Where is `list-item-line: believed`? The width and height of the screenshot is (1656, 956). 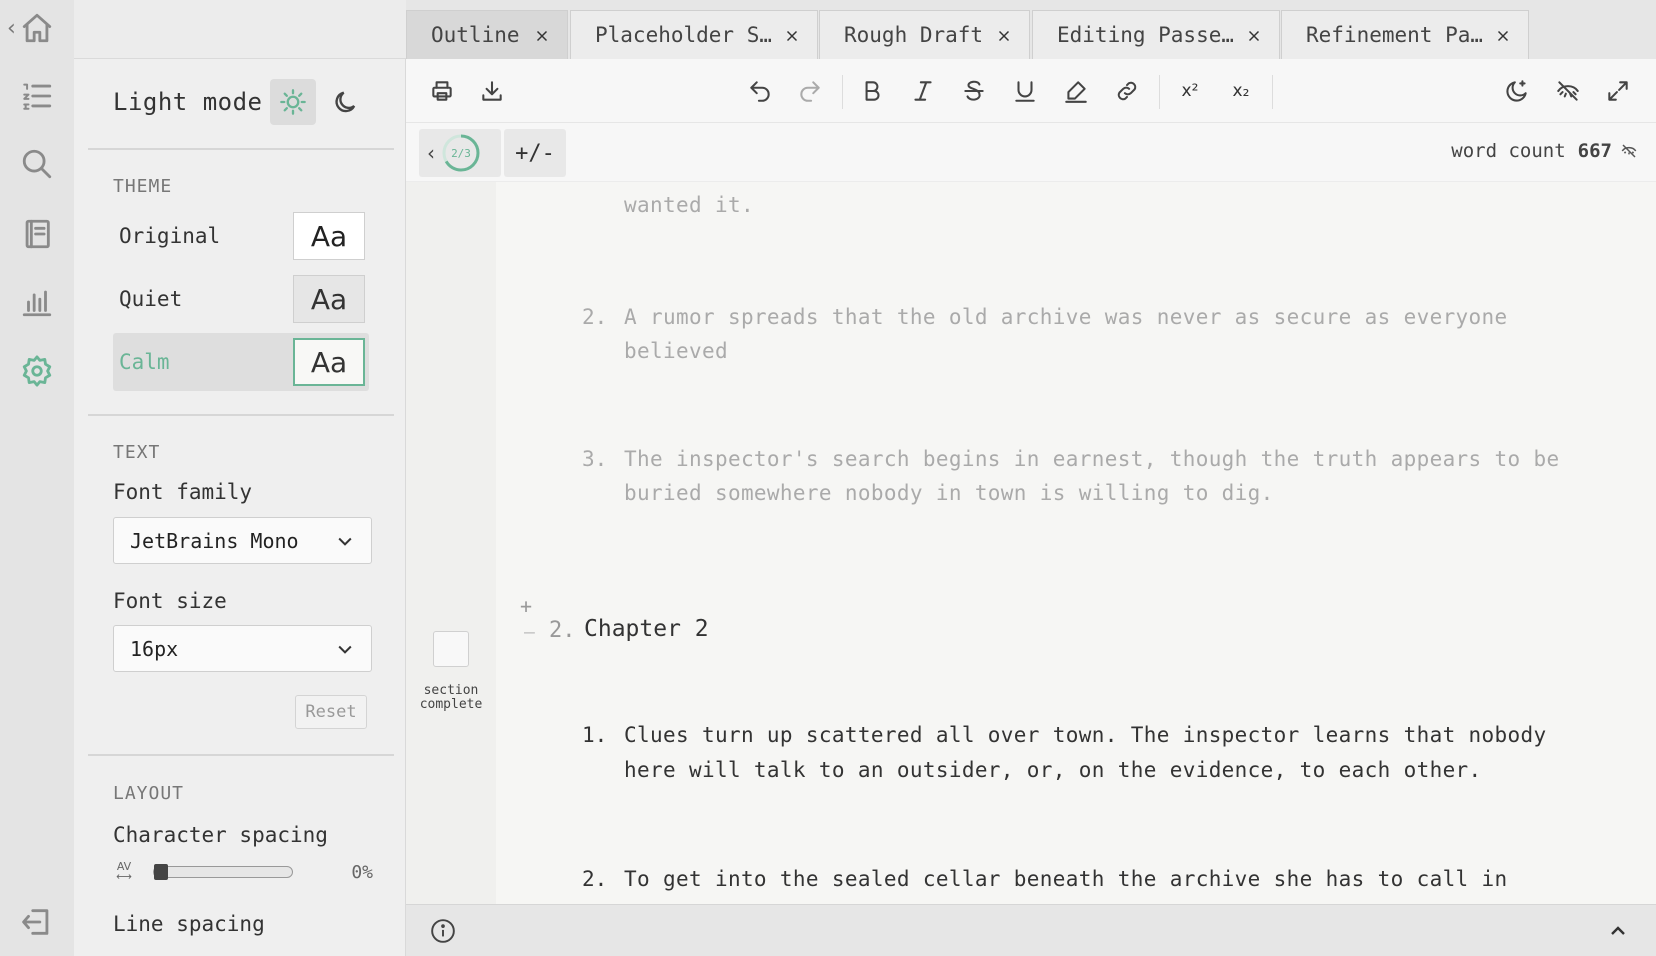 list-item-line: believed is located at coordinates (676, 351).